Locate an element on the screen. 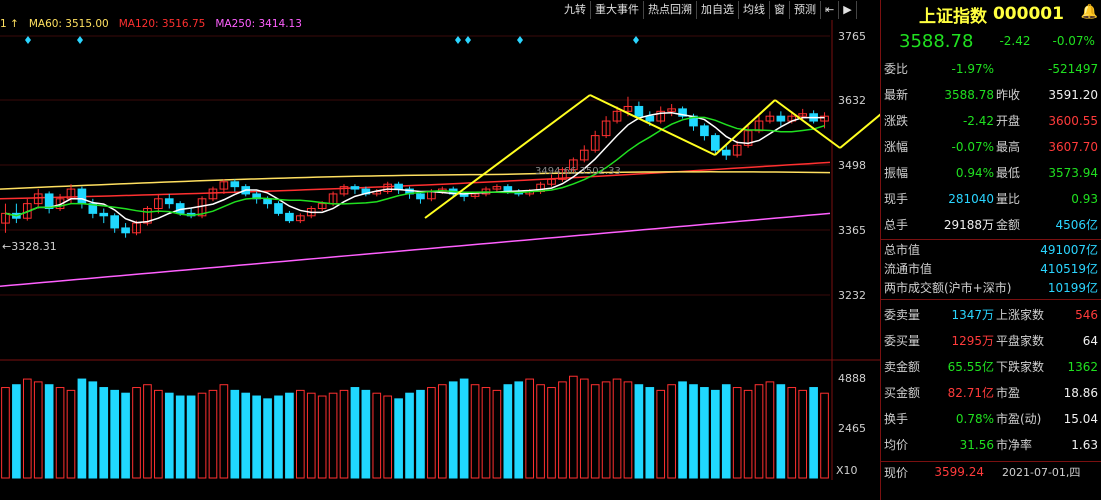  row-value: 64 is located at coordinates (1090, 340).